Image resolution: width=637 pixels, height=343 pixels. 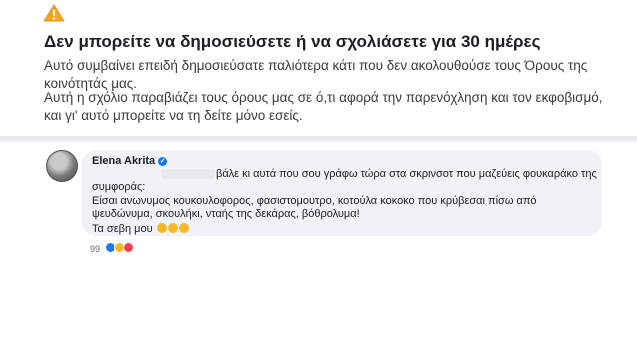 What do you see at coordinates (123, 161) in the screenshot?
I see `author-name: Elena Akrita` at bounding box center [123, 161].